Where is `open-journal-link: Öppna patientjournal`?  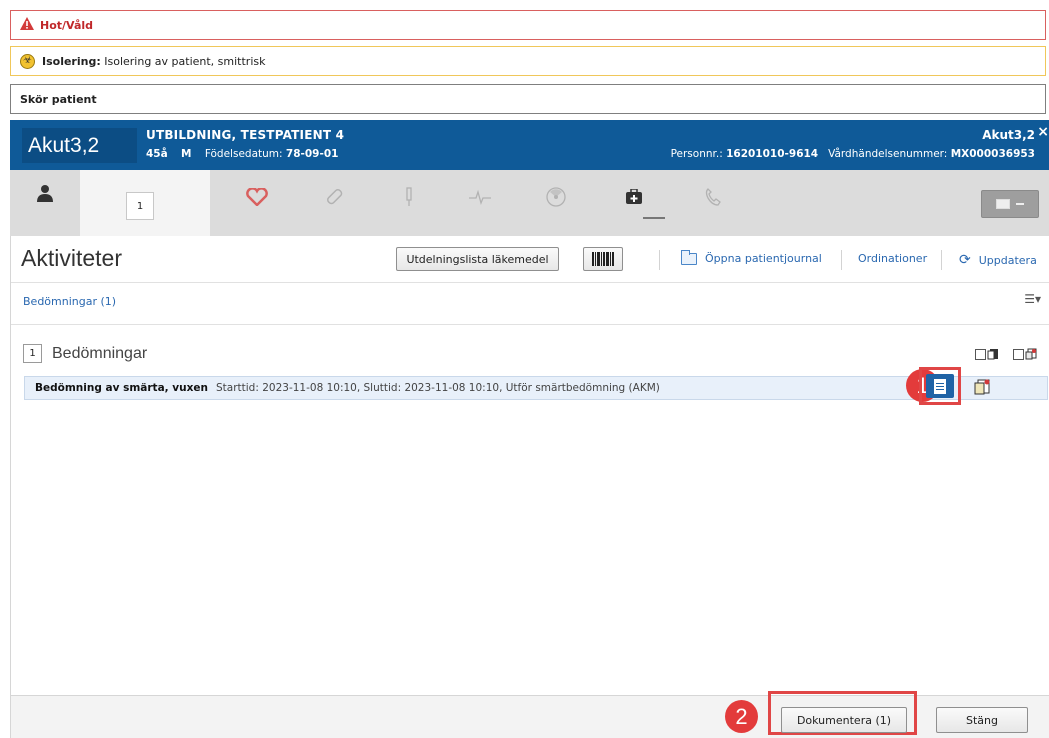 open-journal-link: Öppna patientjournal is located at coordinates (751, 257).